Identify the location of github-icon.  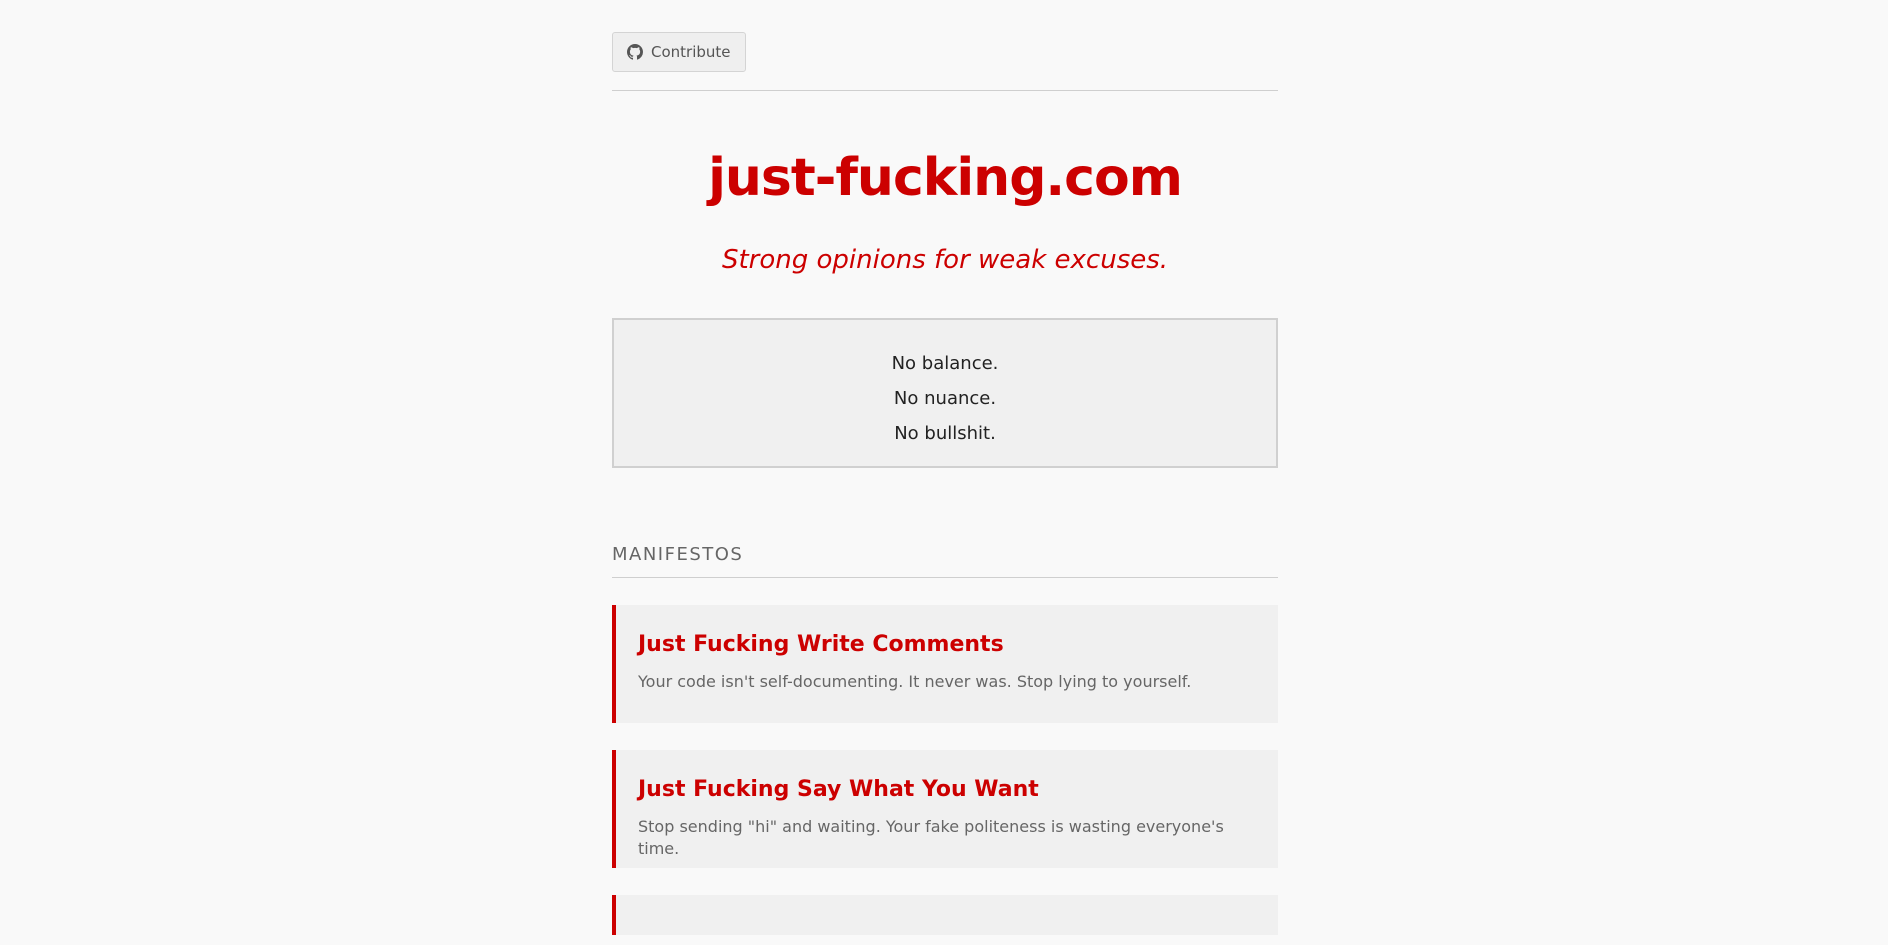
(635, 52).